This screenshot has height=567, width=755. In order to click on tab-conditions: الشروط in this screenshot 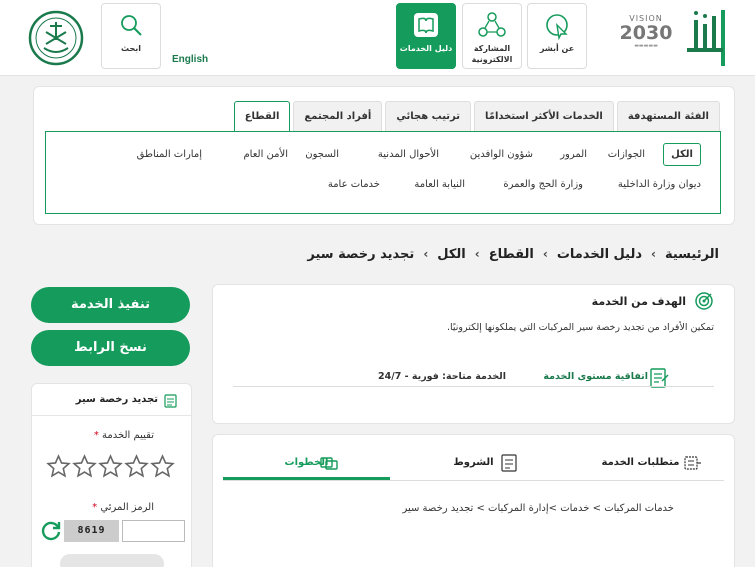, I will do `click(473, 464)`.